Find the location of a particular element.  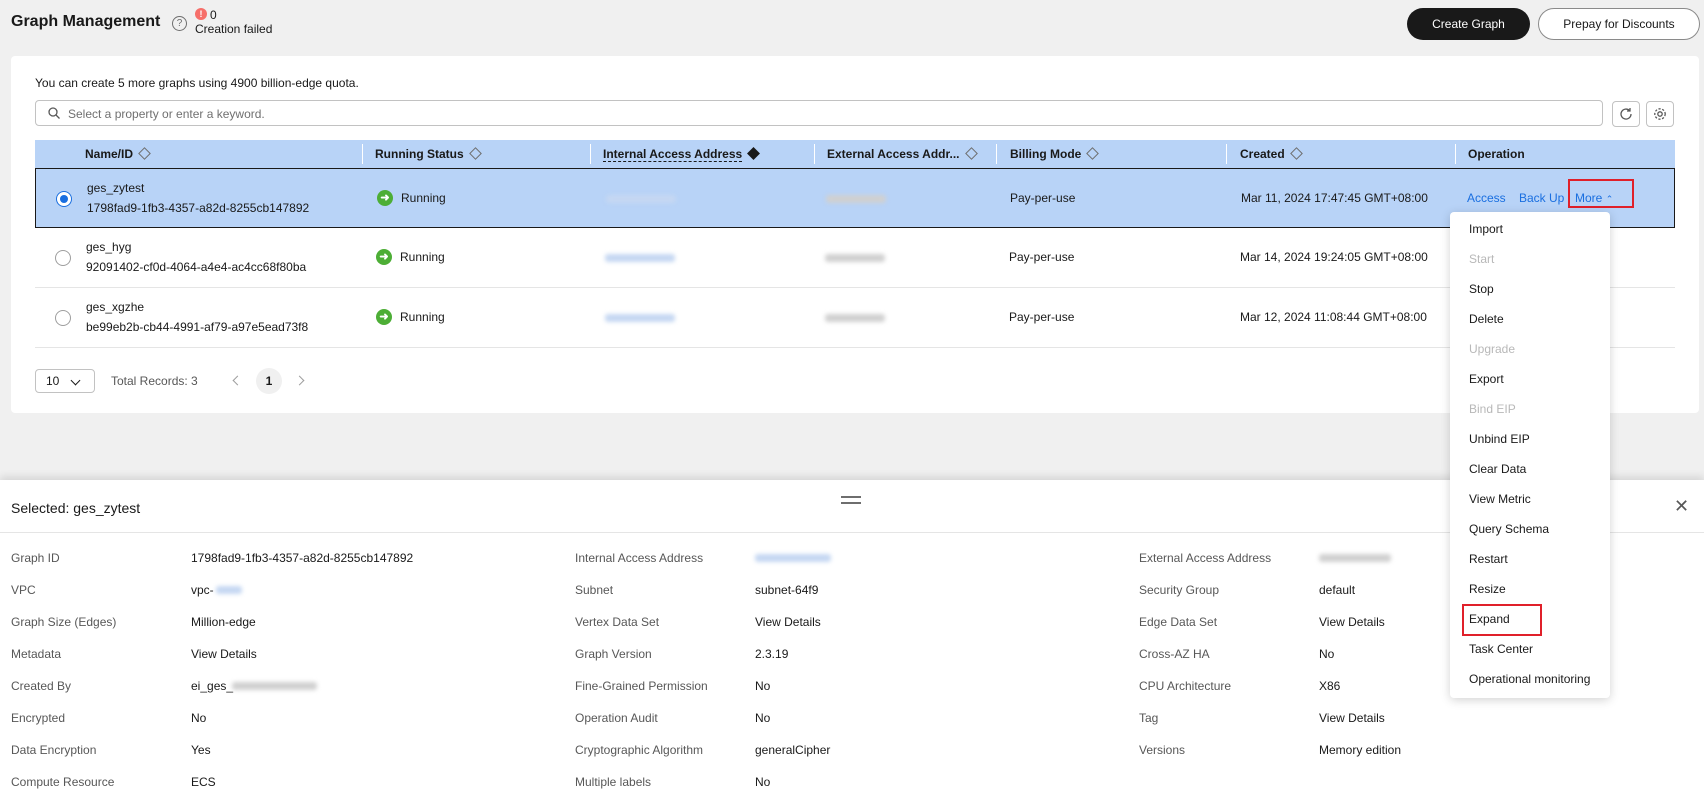

label-operation-audit: Operation Audit is located at coordinates (616, 718).